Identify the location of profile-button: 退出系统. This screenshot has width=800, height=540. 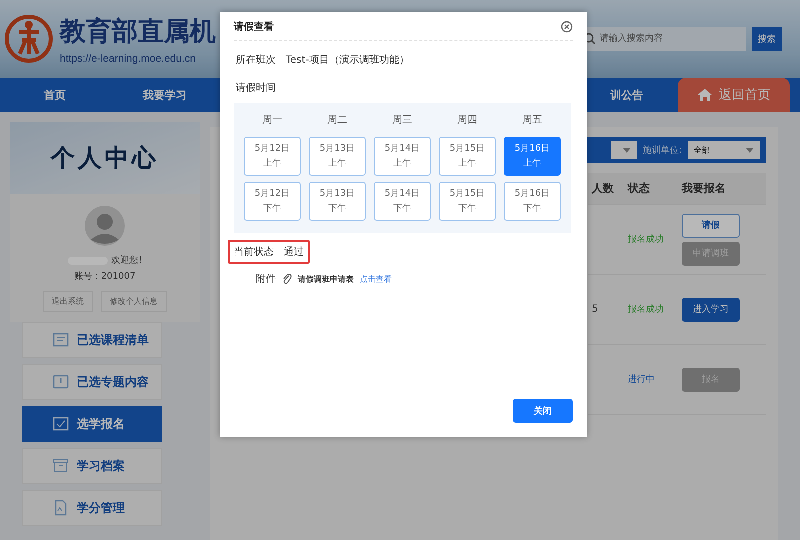
(68, 301).